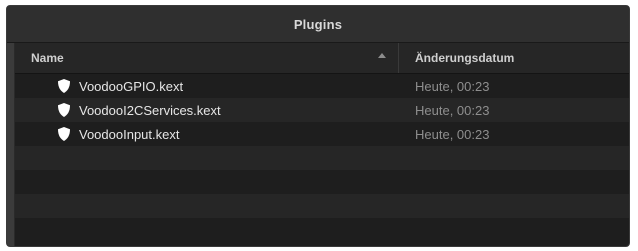 The width and height of the screenshot is (638, 251). What do you see at coordinates (150, 110) in the screenshot?
I see `file-name: VoodooI2CServices.kext` at bounding box center [150, 110].